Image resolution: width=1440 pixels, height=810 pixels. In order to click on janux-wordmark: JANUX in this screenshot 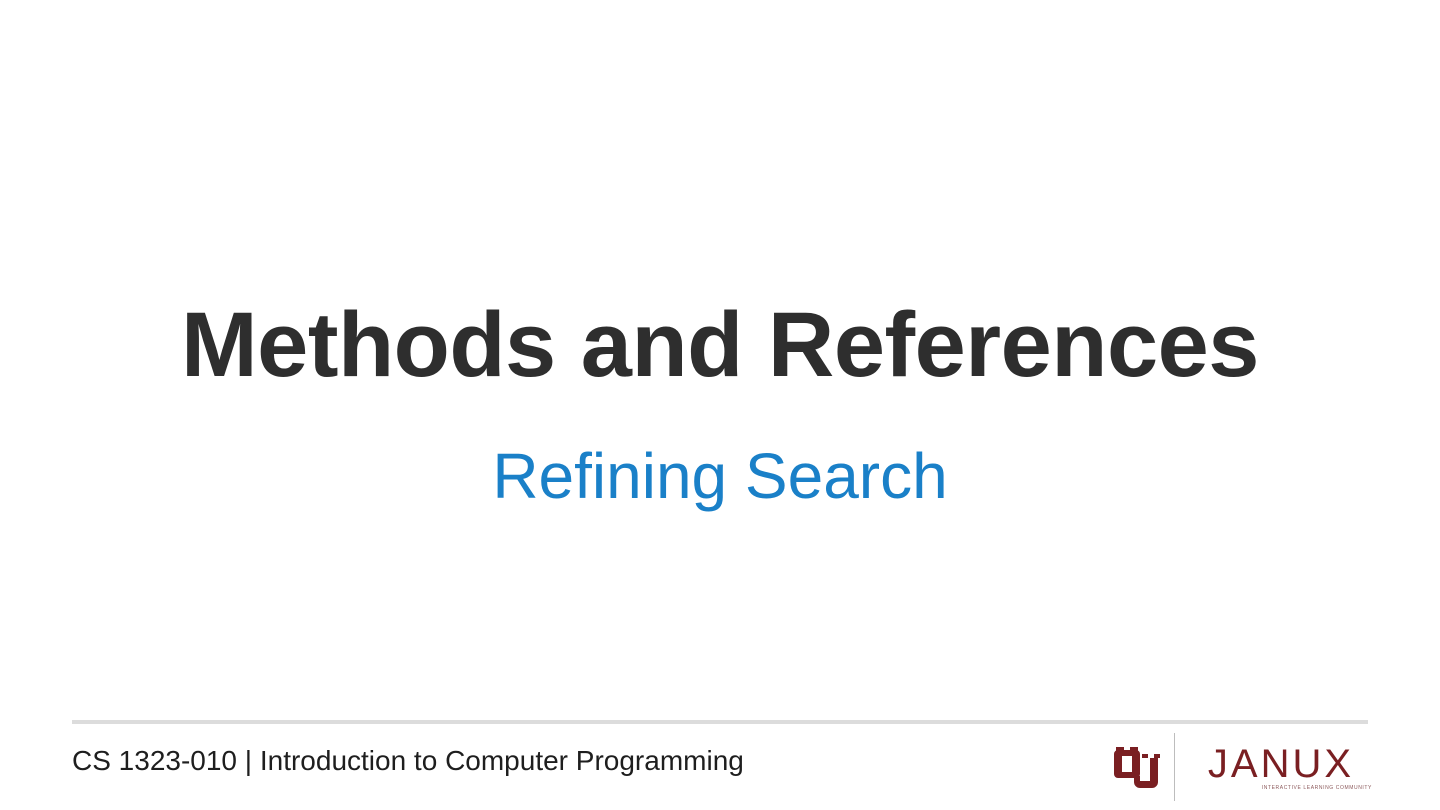, I will do `click(1281, 764)`.